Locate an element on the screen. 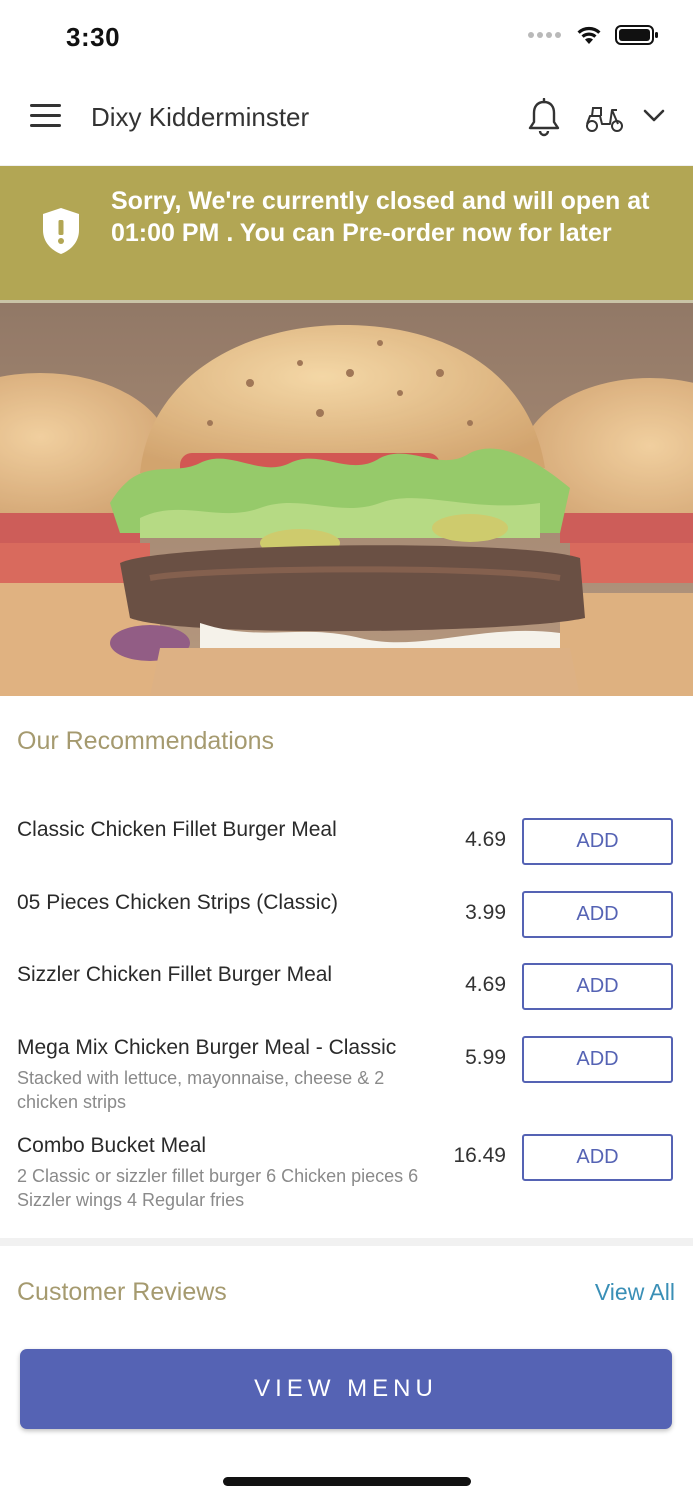 The image size is (693, 1500). chevron-down-icon is located at coordinates (654, 116).